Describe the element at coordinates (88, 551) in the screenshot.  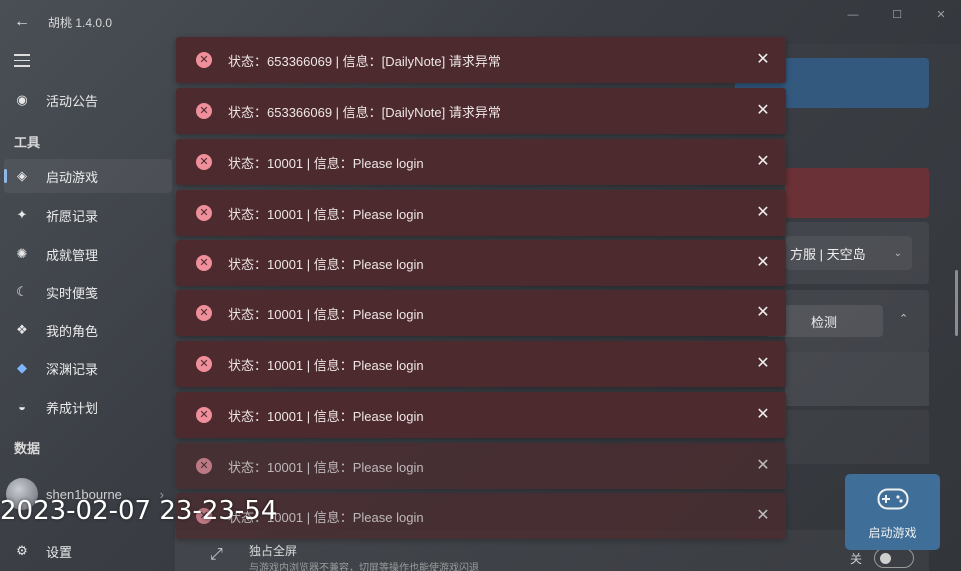
I see `sidebar-item-settings: ⚙ 设置` at that location.